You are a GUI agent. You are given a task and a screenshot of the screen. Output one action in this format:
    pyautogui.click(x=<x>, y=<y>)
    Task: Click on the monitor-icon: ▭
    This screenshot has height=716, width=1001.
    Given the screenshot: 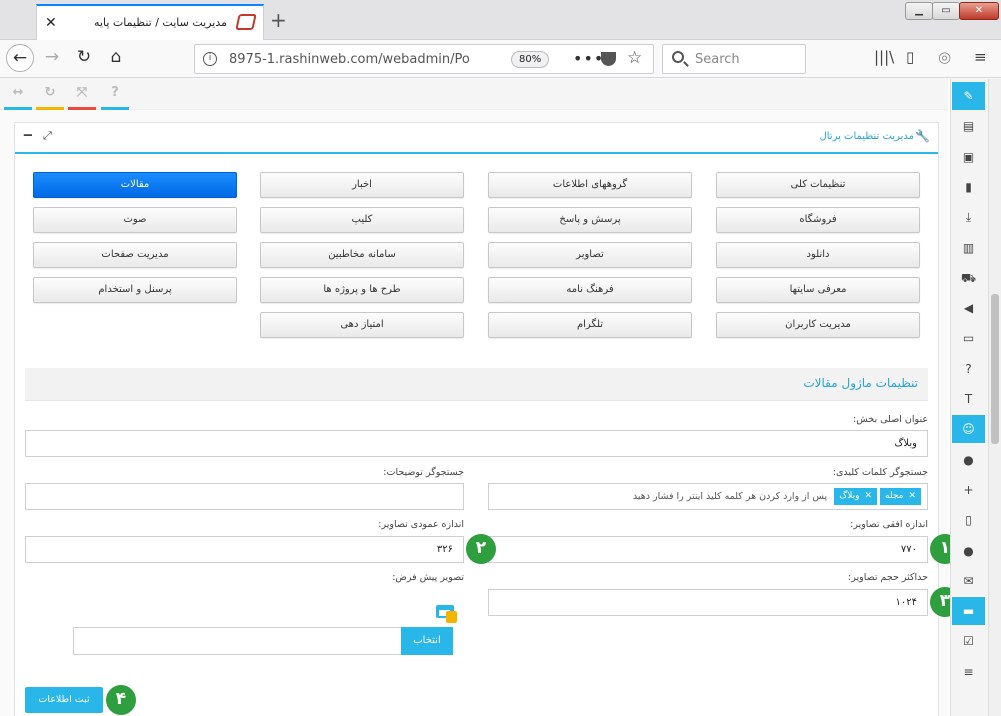 What is the action you would take?
    pyautogui.click(x=968, y=338)
    